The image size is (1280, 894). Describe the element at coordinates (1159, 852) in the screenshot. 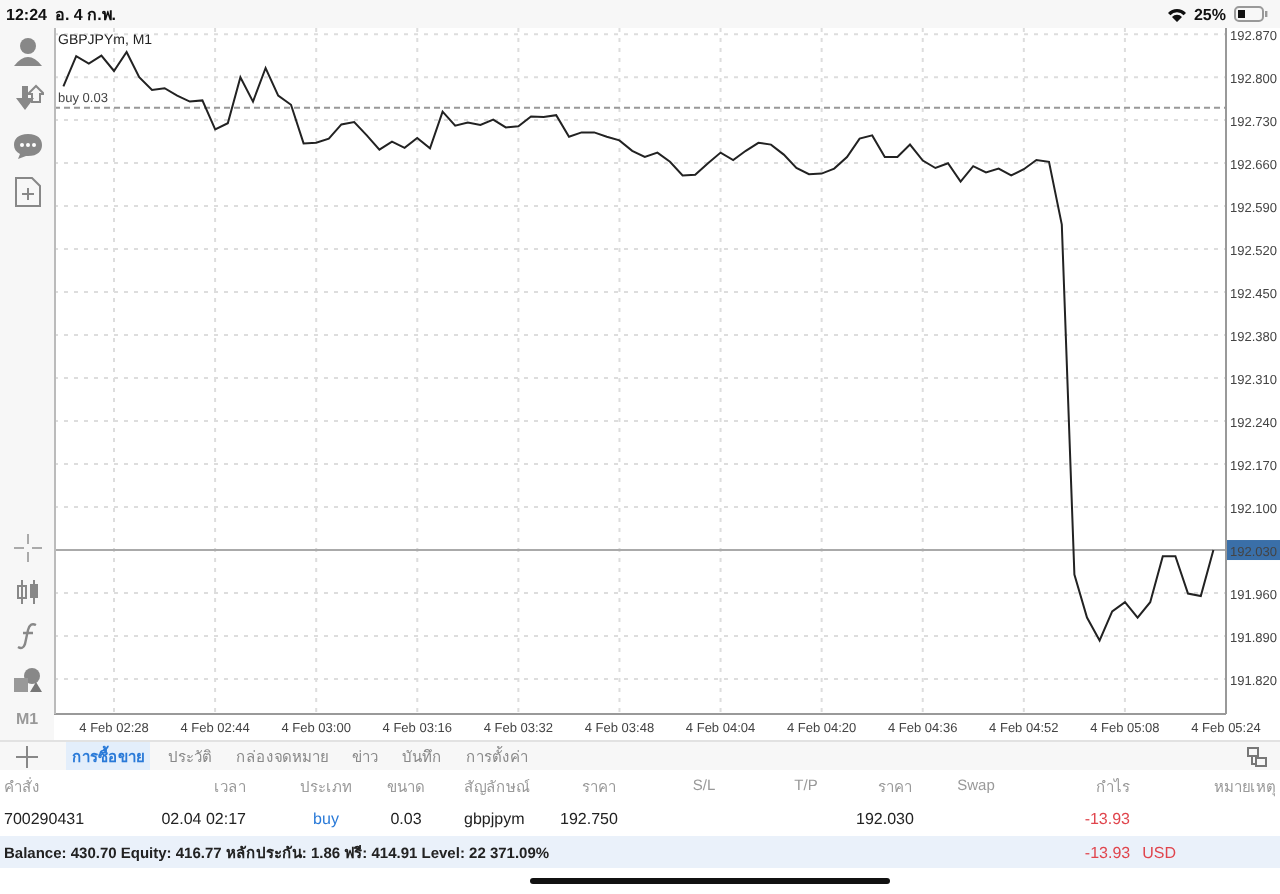

I see `currency-label: USD` at that location.